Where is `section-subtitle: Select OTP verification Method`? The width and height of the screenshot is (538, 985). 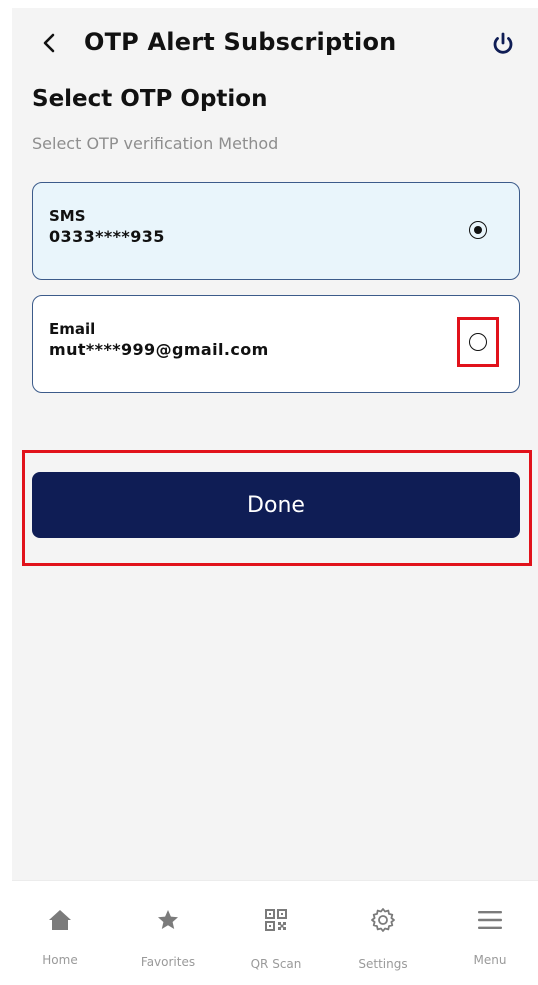 section-subtitle: Select OTP verification Method is located at coordinates (155, 143).